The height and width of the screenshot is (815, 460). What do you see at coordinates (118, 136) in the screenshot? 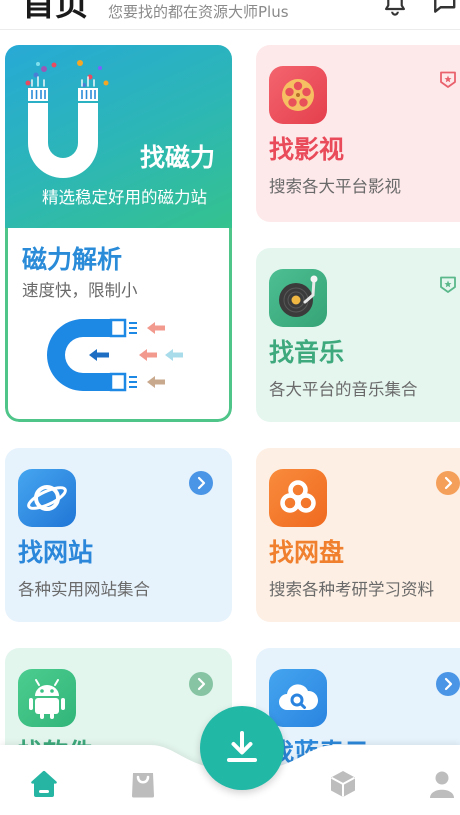
I see `find-magnet-section: 找磁力 精选稳定好用的磁力站` at bounding box center [118, 136].